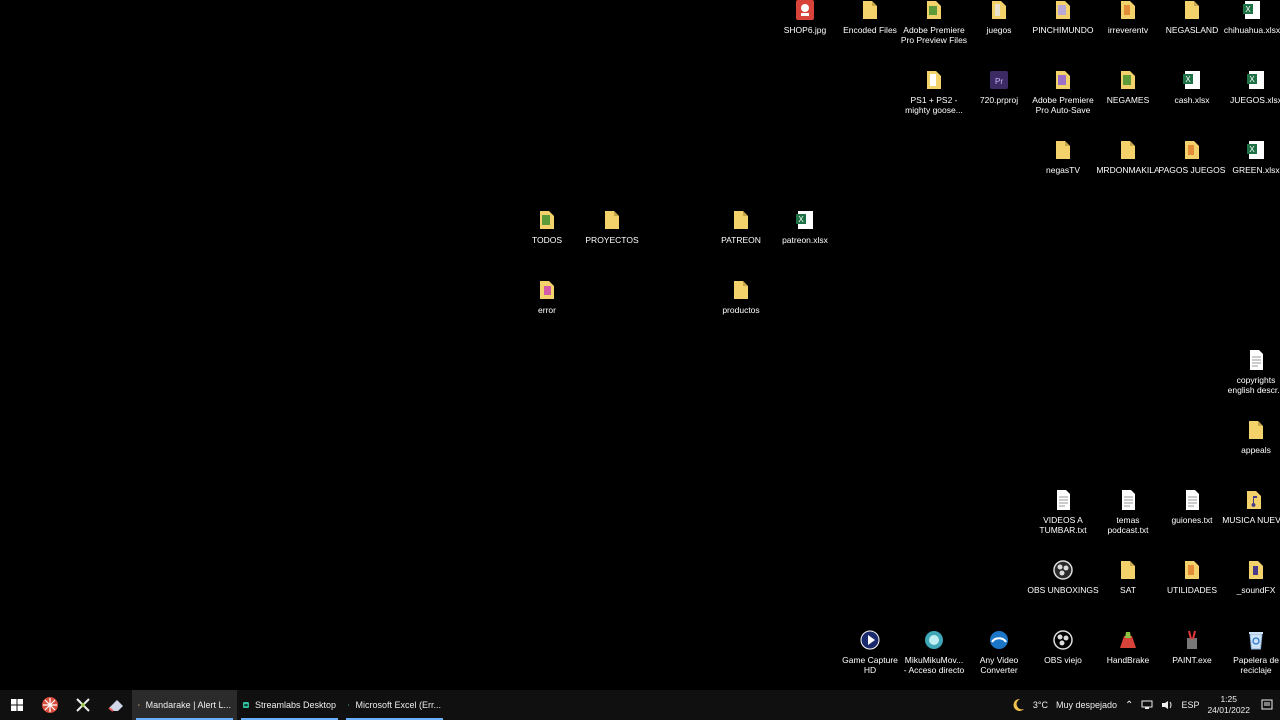  I want to click on taskbar-app-streamlabs: Streamlabs Desktop, so click(289, 705).